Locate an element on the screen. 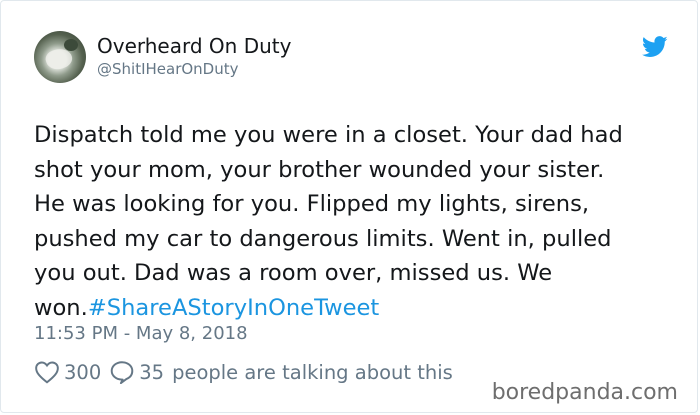 The image size is (700, 415). action-bar: 300 35 people are talking about this is located at coordinates (243, 372).